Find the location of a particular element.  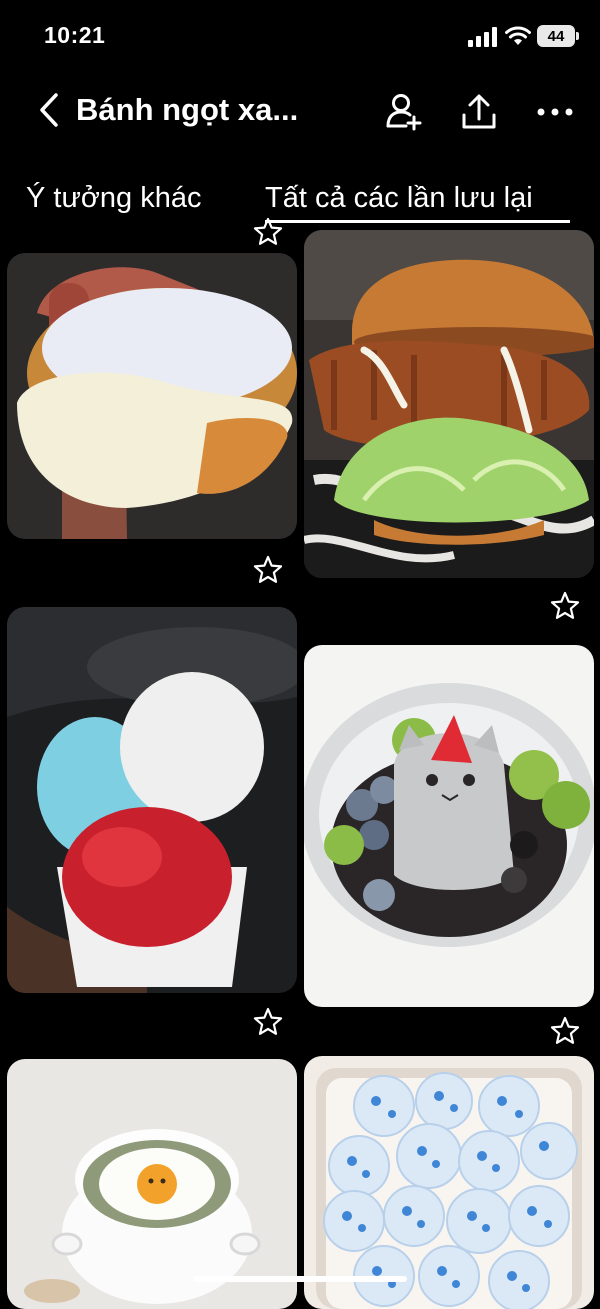

board-tabs: Ý tưởng khác Tất cả các lần lưu lại is located at coordinates (300, 202).